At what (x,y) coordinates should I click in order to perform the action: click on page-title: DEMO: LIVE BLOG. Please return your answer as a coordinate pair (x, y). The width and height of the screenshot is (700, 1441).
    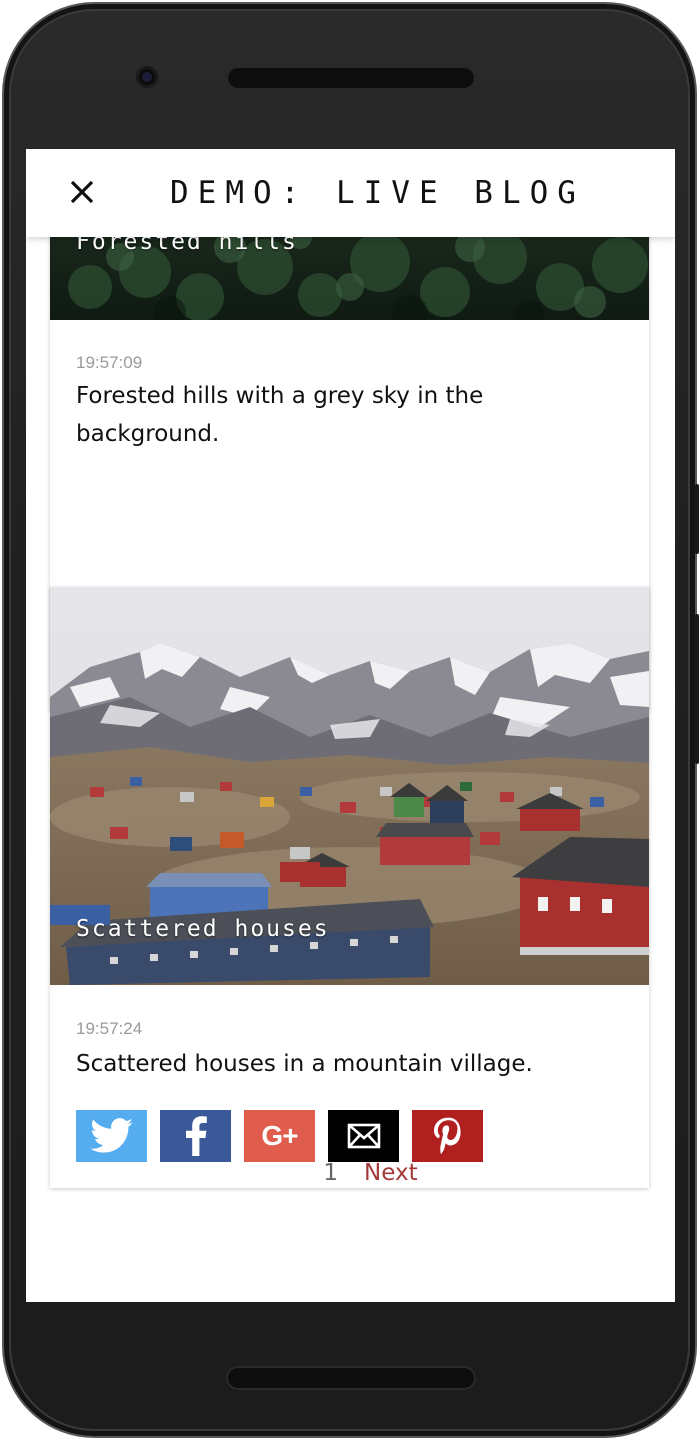
    Looking at the image, I should click on (377, 193).